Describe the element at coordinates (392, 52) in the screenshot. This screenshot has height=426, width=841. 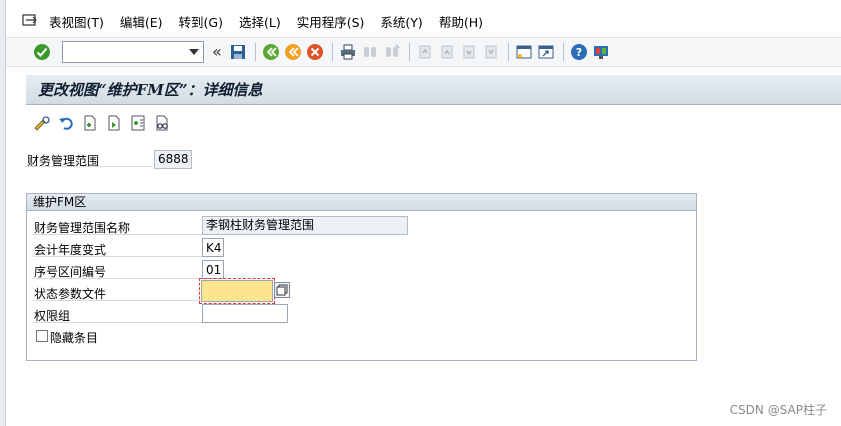
I see `find-next-icon` at that location.